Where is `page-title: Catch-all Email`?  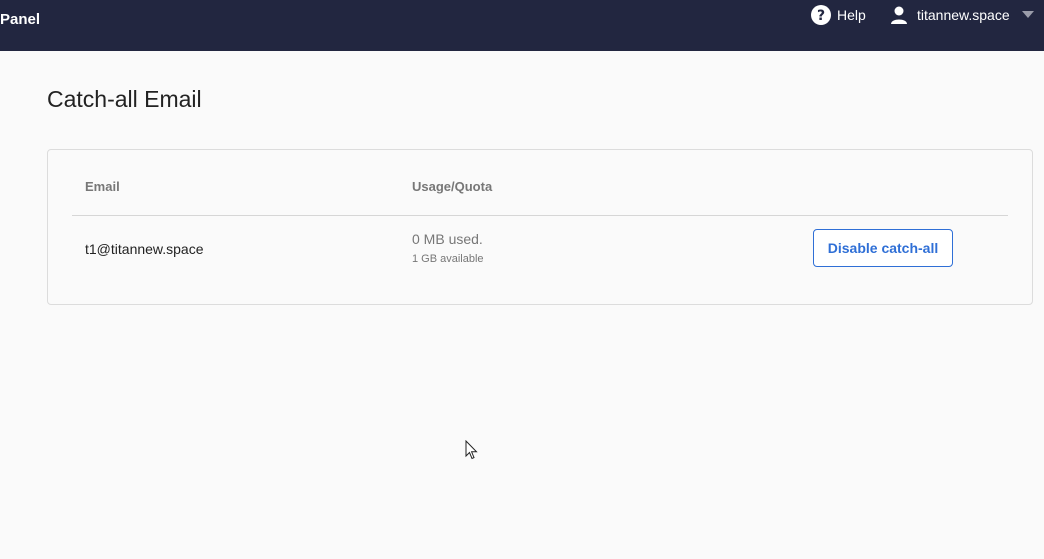
page-title: Catch-all Email is located at coordinates (124, 99).